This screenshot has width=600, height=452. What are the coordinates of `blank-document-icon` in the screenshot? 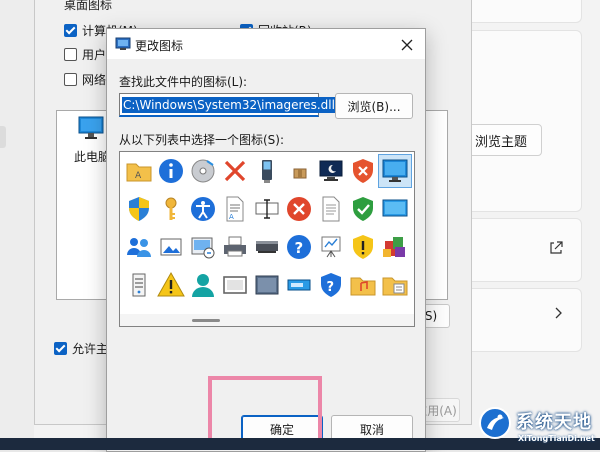 It's located at (331, 209).